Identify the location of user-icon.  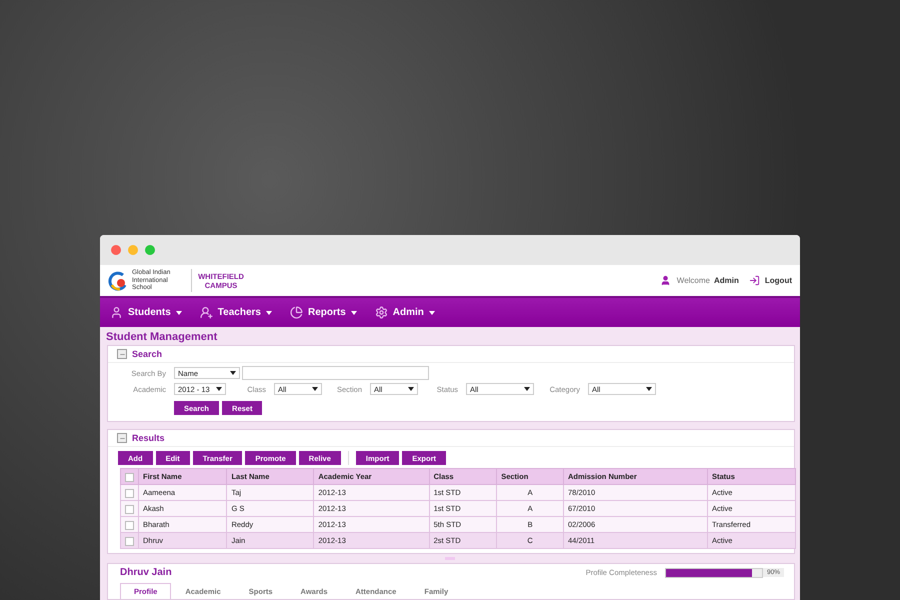
(665, 280).